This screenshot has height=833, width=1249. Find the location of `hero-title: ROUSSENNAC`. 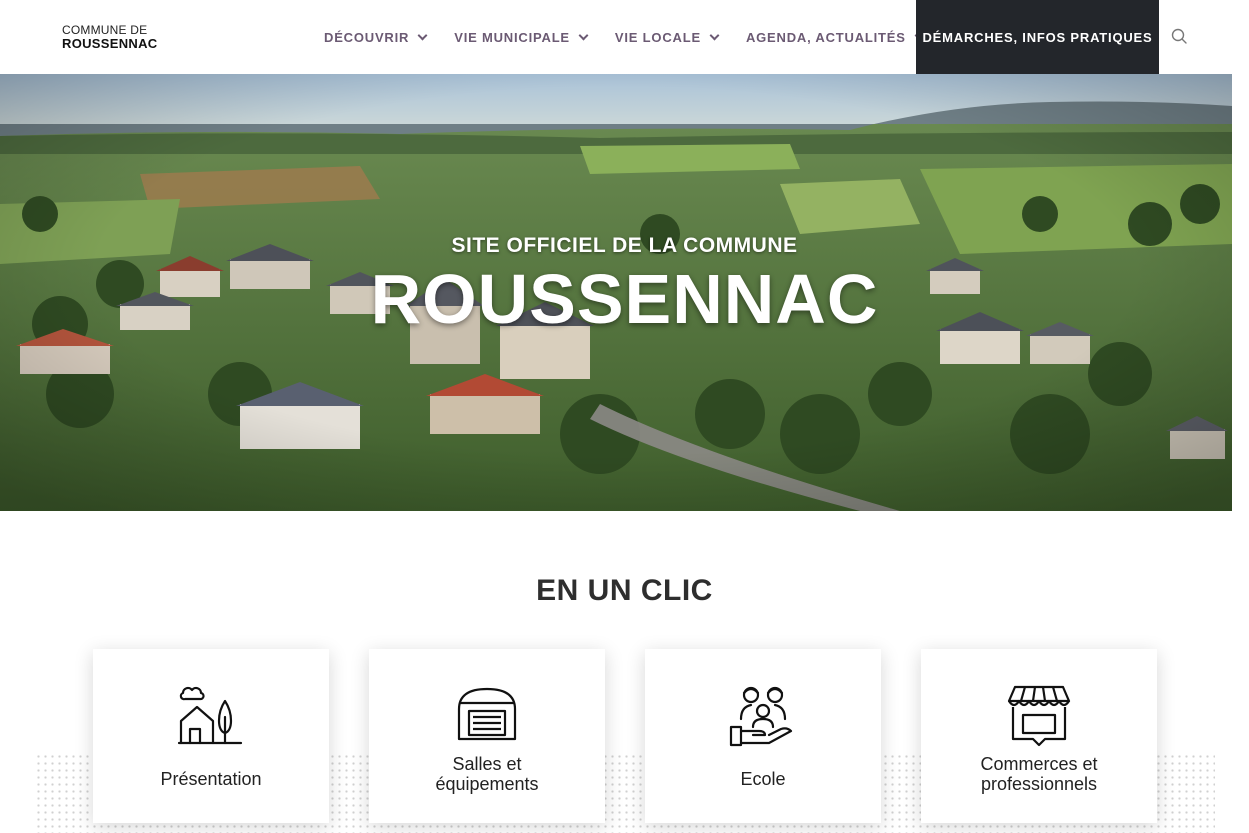

hero-title: ROUSSENNAC is located at coordinates (624, 299).